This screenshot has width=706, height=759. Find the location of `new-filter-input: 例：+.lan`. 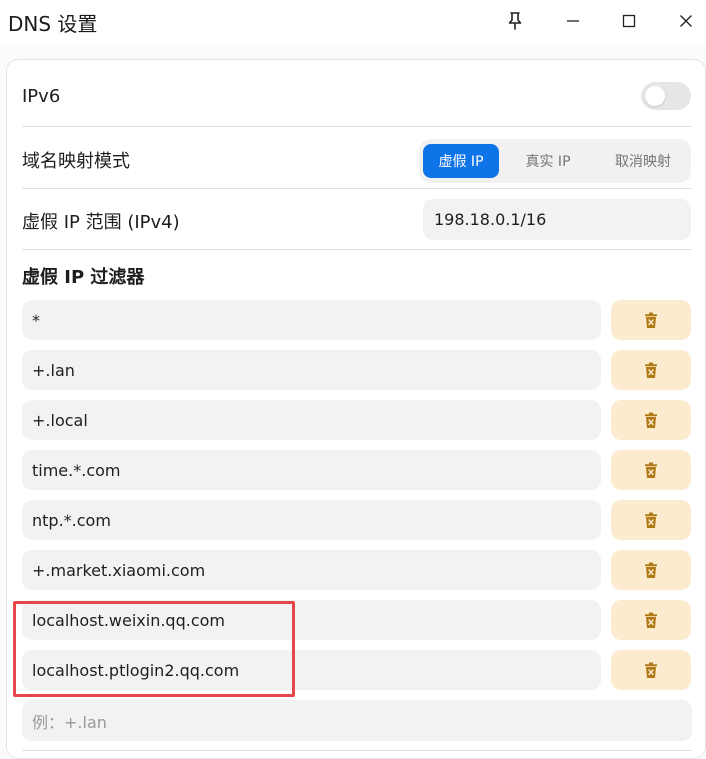

new-filter-input: 例：+.lan is located at coordinates (357, 720).